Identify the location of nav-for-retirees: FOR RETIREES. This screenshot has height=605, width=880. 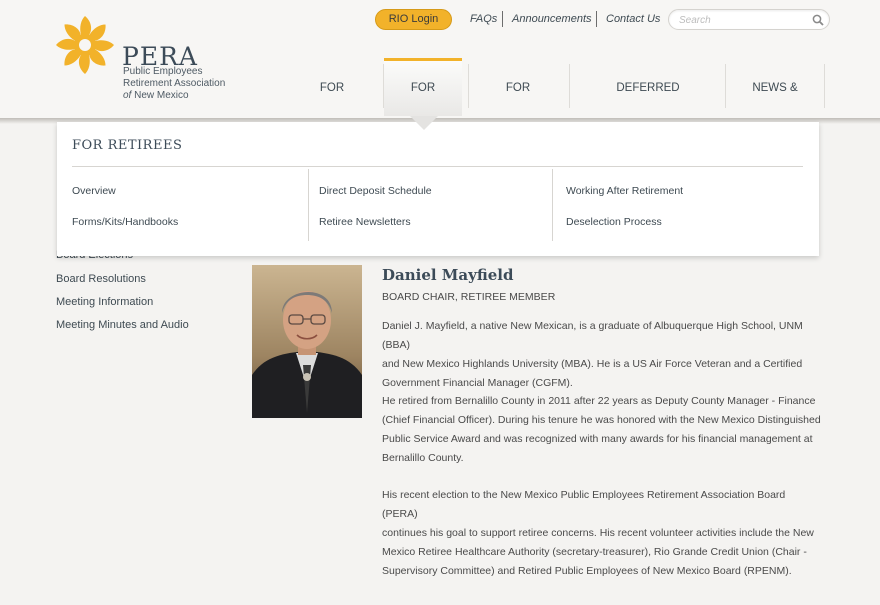
(423, 103).